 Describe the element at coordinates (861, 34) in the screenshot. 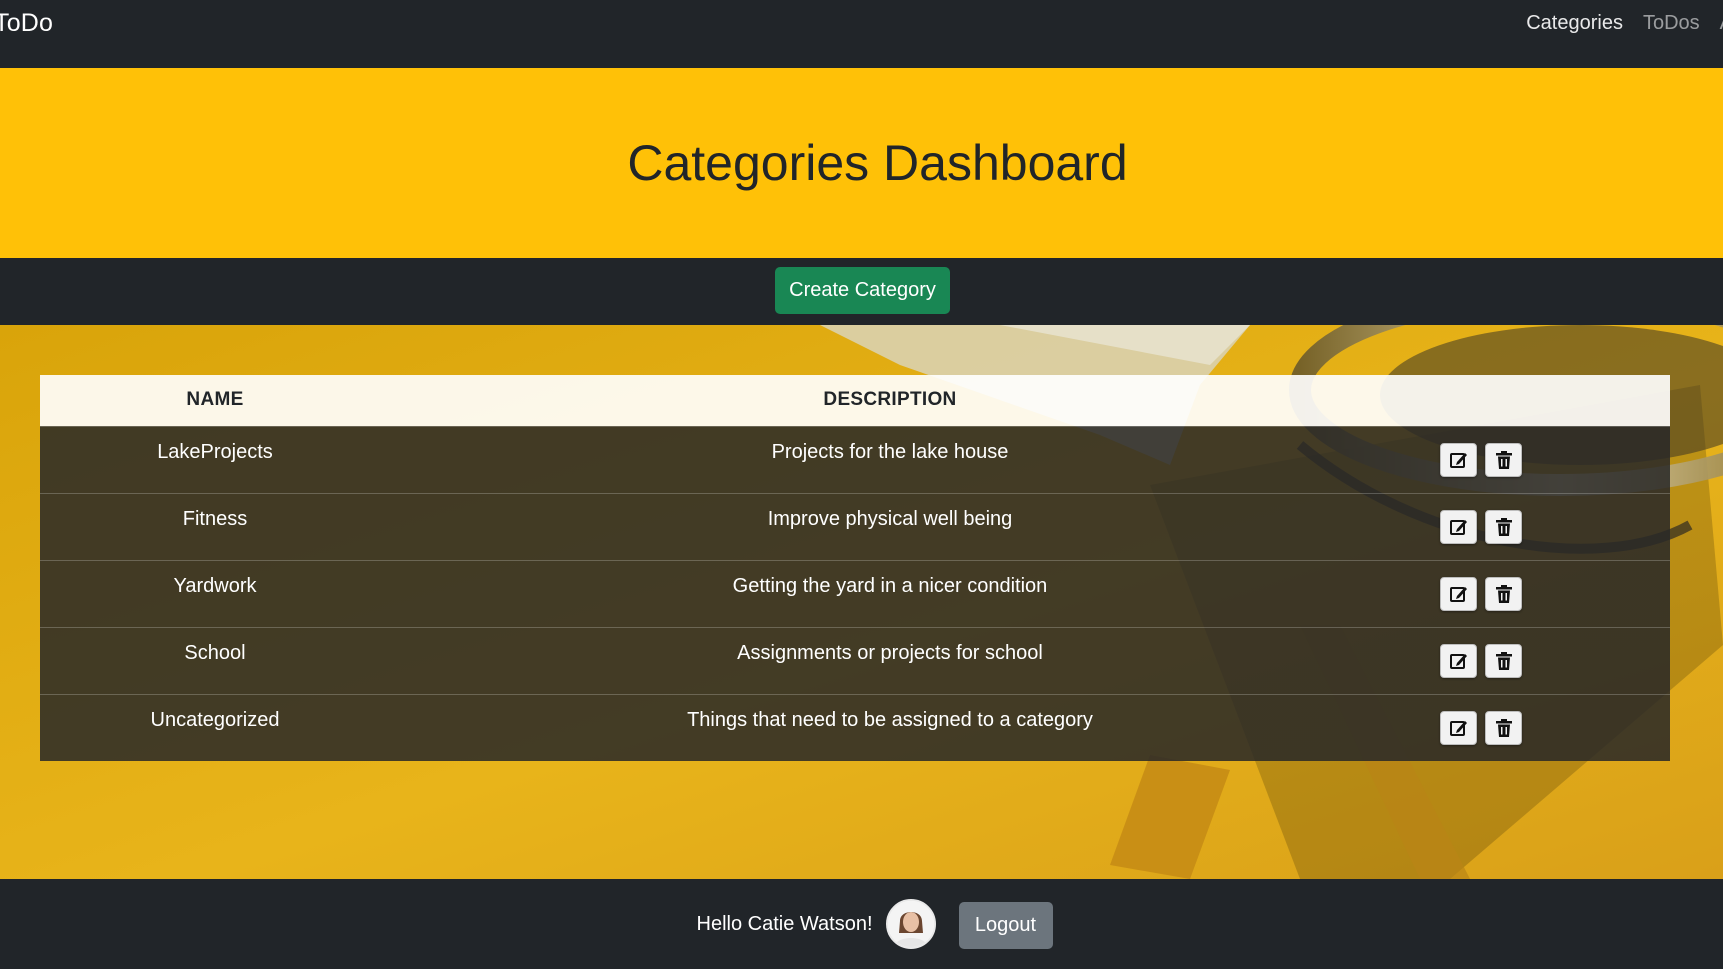

I see `top-navbar: ToDo Categories ToDos A` at that location.